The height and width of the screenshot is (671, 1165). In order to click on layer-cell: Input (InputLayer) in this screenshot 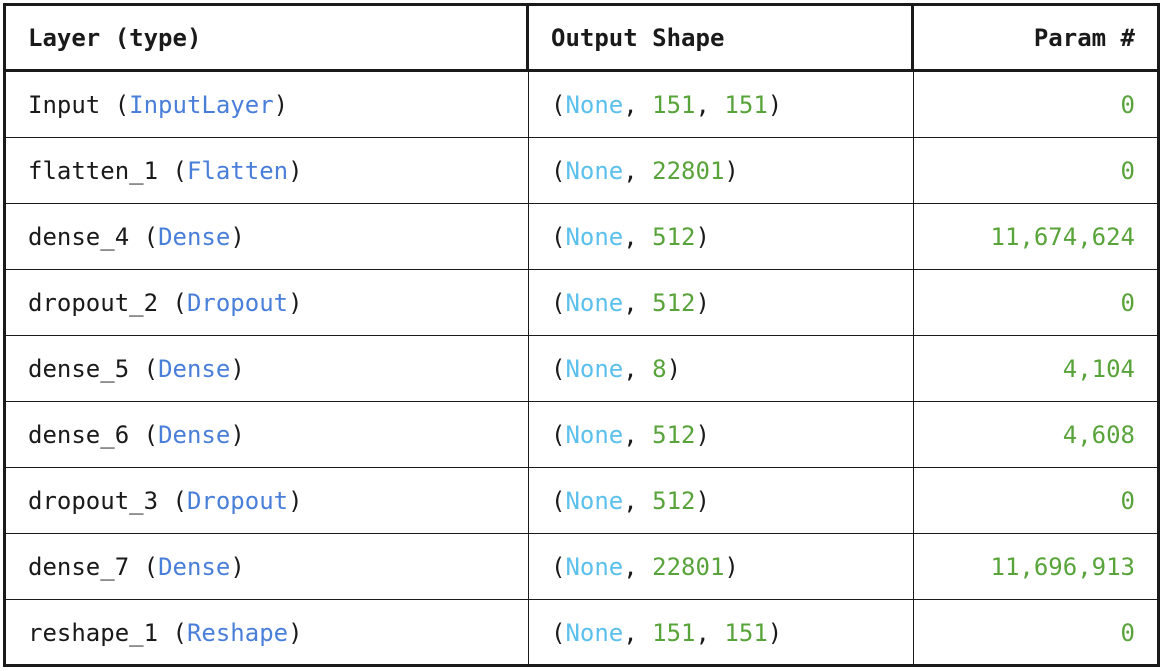, I will do `click(267, 104)`.